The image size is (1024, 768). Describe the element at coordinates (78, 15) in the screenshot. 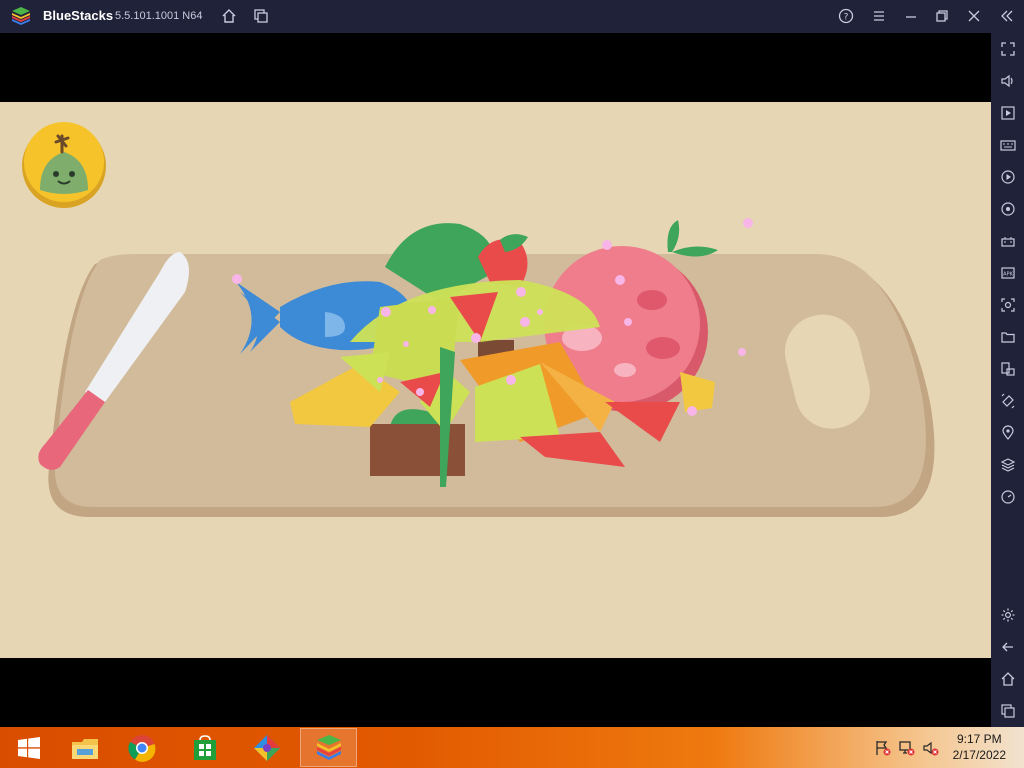

I see `app-title: BlueStacks` at that location.